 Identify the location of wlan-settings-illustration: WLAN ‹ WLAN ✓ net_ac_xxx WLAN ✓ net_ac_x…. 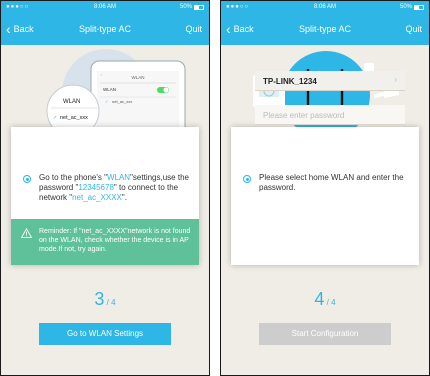
(116, 91).